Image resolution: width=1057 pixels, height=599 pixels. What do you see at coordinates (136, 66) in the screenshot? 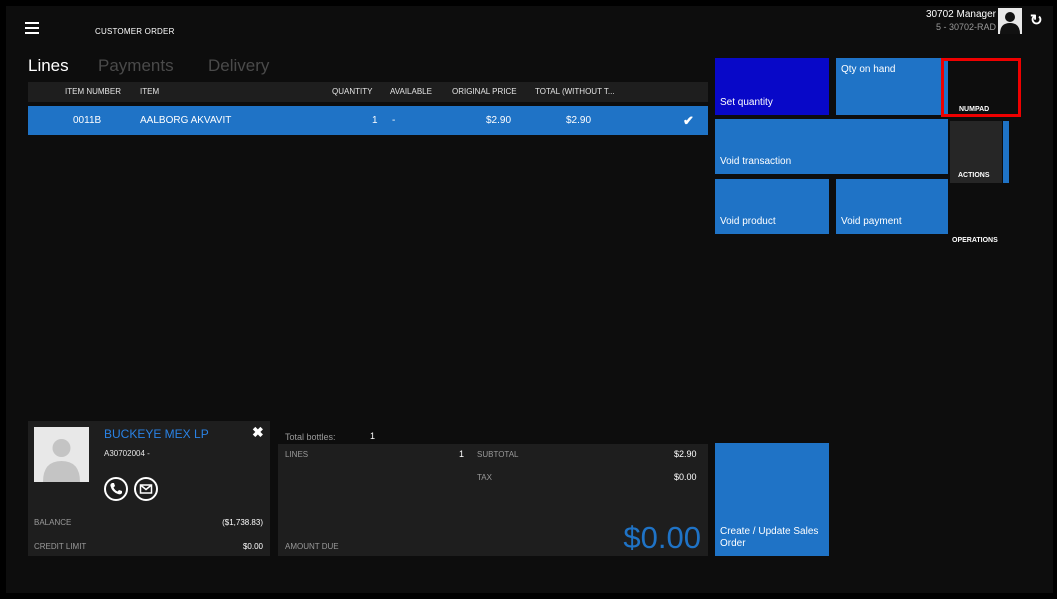
I see `tab-payments: Payments` at bounding box center [136, 66].